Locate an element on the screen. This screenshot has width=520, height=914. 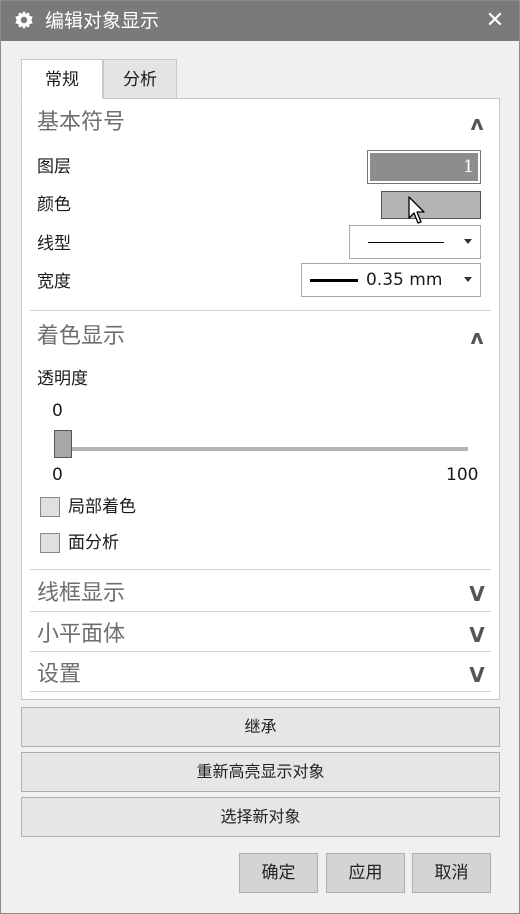
section-title: 设置 is located at coordinates (59, 674).